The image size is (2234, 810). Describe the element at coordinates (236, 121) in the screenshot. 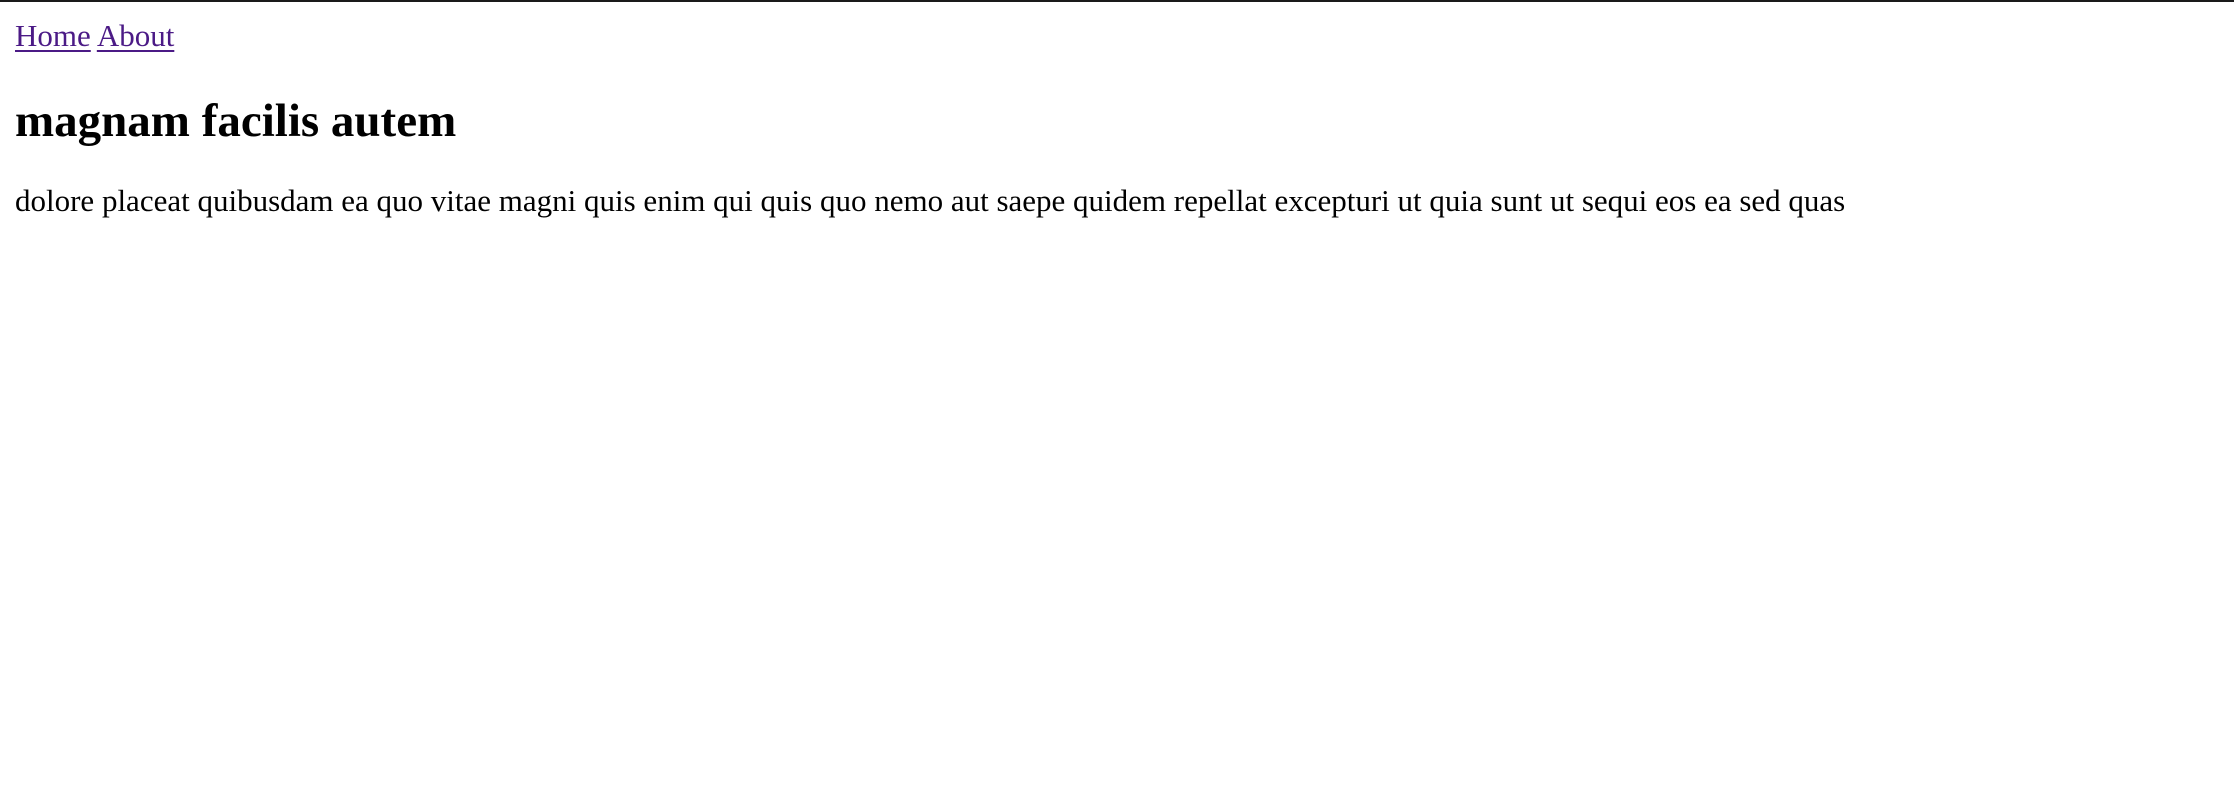

I see `page-title: magnam facilis autem` at that location.